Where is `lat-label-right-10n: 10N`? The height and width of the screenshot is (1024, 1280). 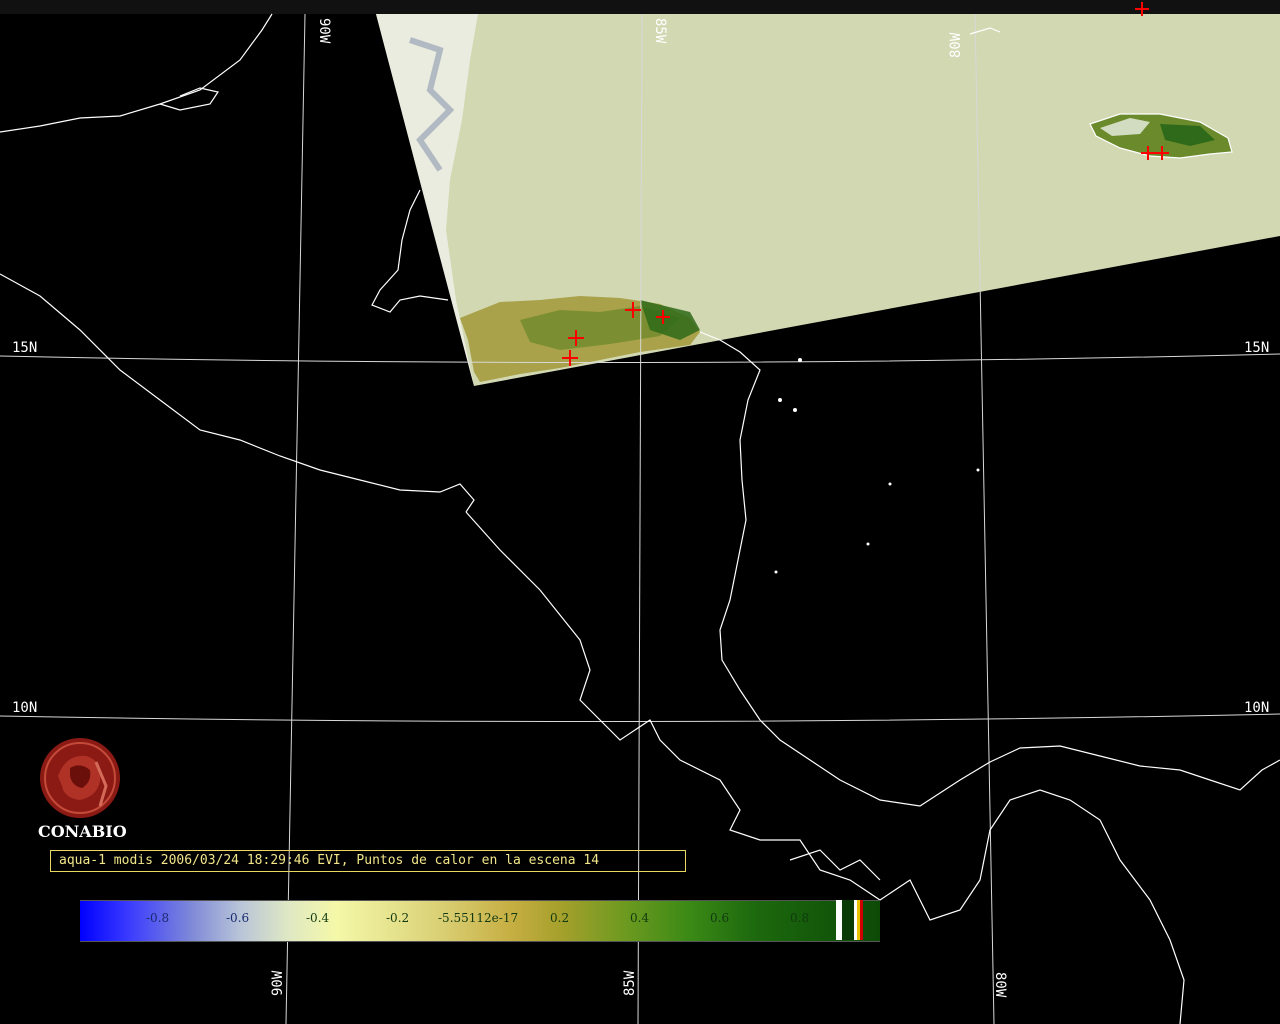
lat-label-right-10n: 10N is located at coordinates (1256, 708).